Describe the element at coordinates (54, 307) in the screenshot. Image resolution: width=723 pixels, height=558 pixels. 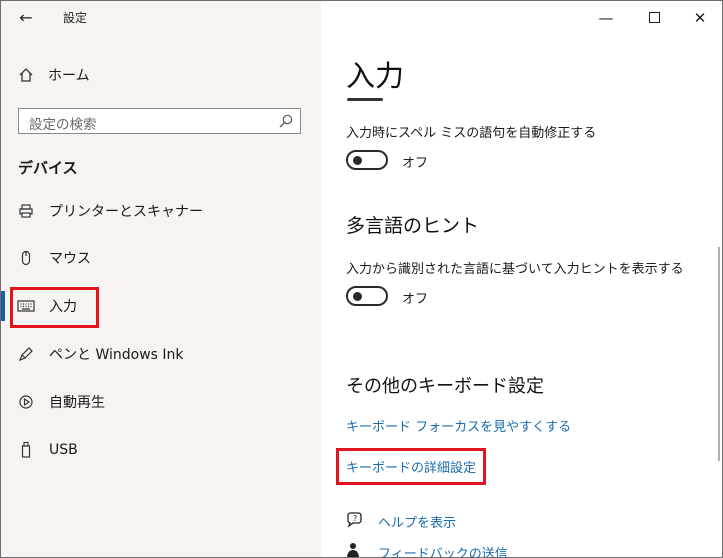
I see `highlight-box-input` at that location.